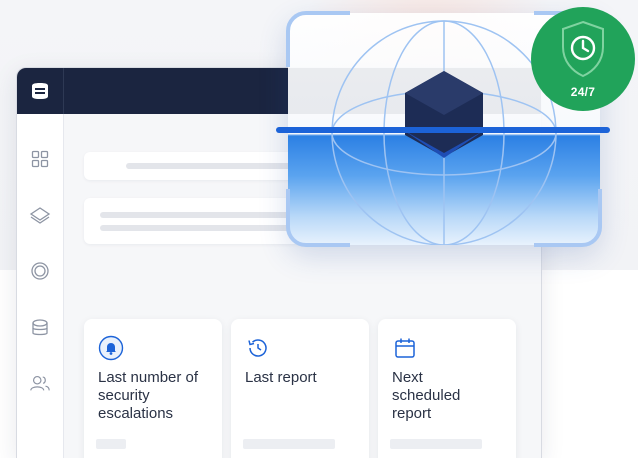  What do you see at coordinates (40, 328) in the screenshot?
I see `database-icon` at bounding box center [40, 328].